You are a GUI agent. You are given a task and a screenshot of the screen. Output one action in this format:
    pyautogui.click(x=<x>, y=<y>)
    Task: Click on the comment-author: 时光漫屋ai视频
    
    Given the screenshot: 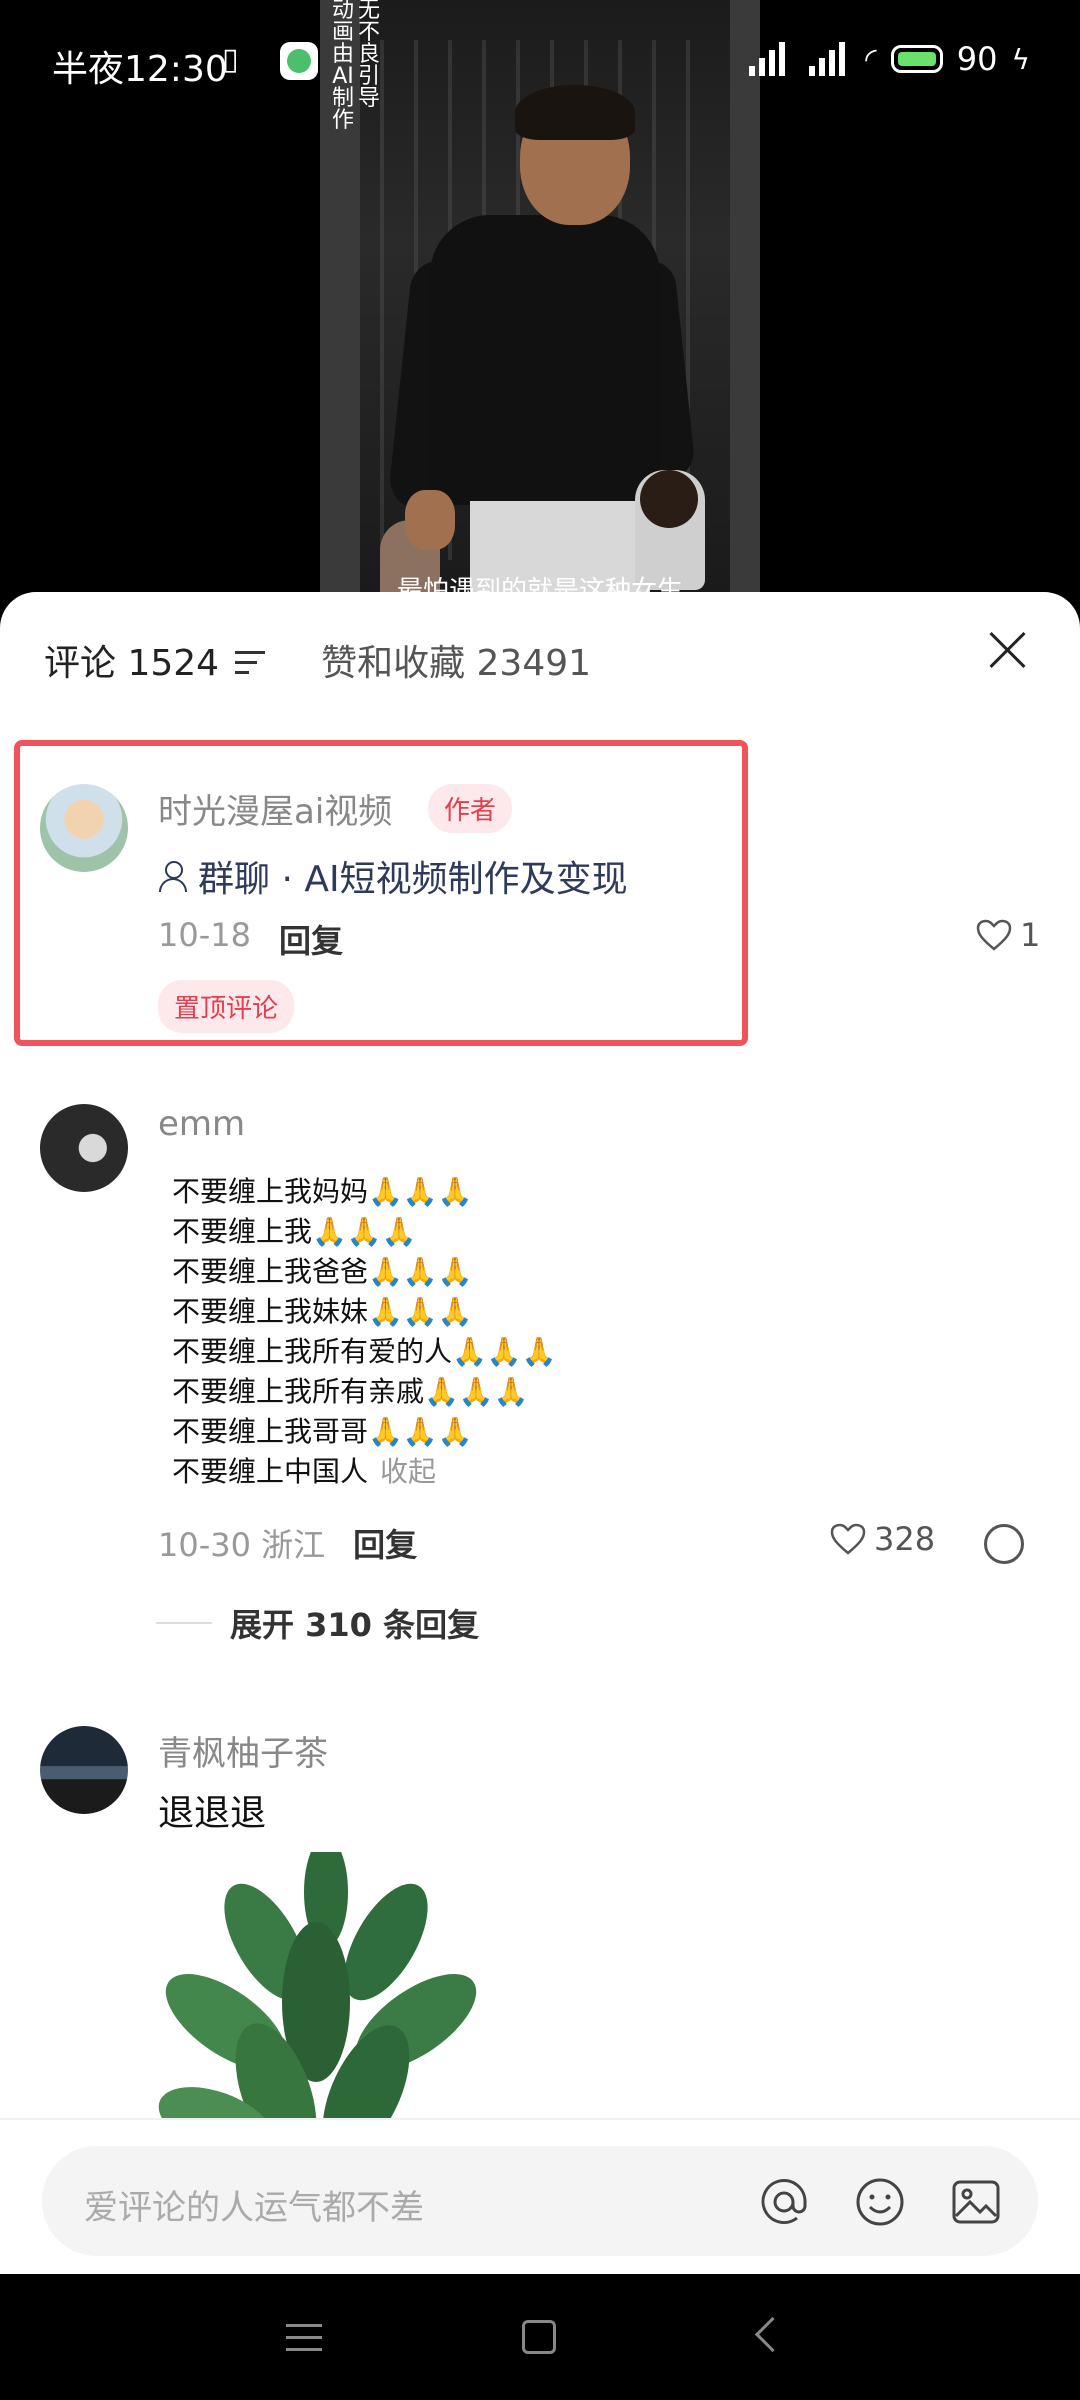 What is the action you would take?
    pyautogui.click(x=275, y=808)
    